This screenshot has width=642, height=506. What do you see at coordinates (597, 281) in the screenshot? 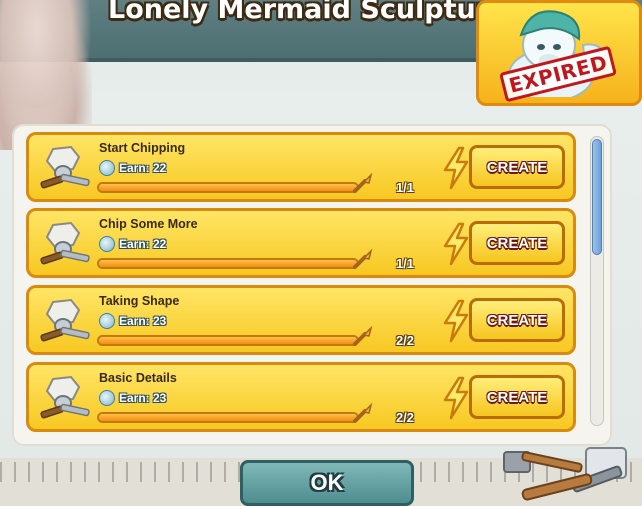
I see `quest-list-scrollbar` at bounding box center [597, 281].